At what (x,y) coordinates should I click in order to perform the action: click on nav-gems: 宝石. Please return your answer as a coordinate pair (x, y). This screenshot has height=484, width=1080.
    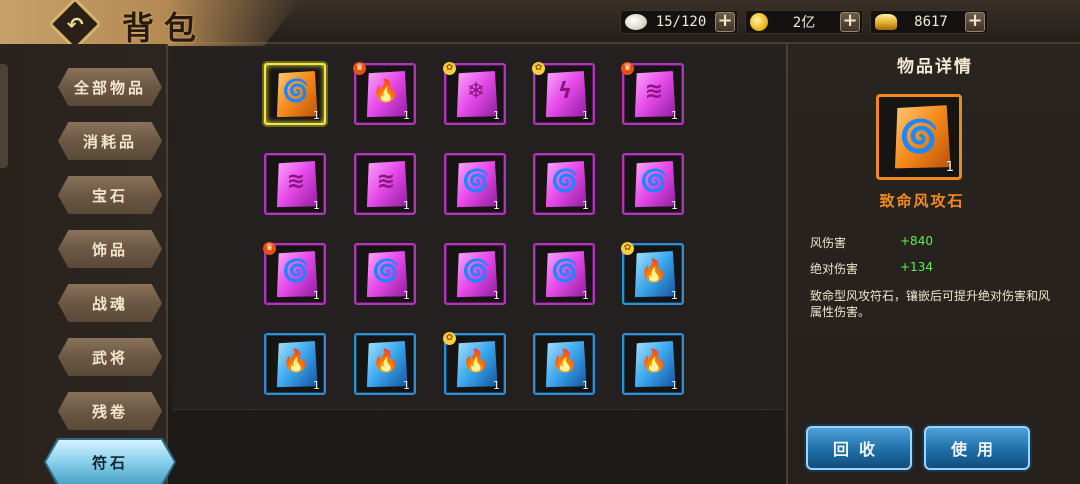
    Looking at the image, I should click on (110, 195).